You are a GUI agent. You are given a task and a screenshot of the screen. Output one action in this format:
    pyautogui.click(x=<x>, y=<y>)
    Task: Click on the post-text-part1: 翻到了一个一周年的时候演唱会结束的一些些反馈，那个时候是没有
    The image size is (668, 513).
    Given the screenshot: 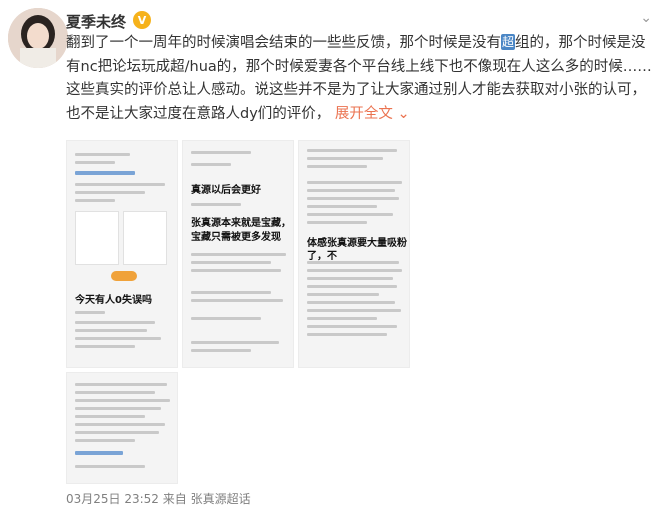 What is the action you would take?
    pyautogui.click(x=283, y=43)
    